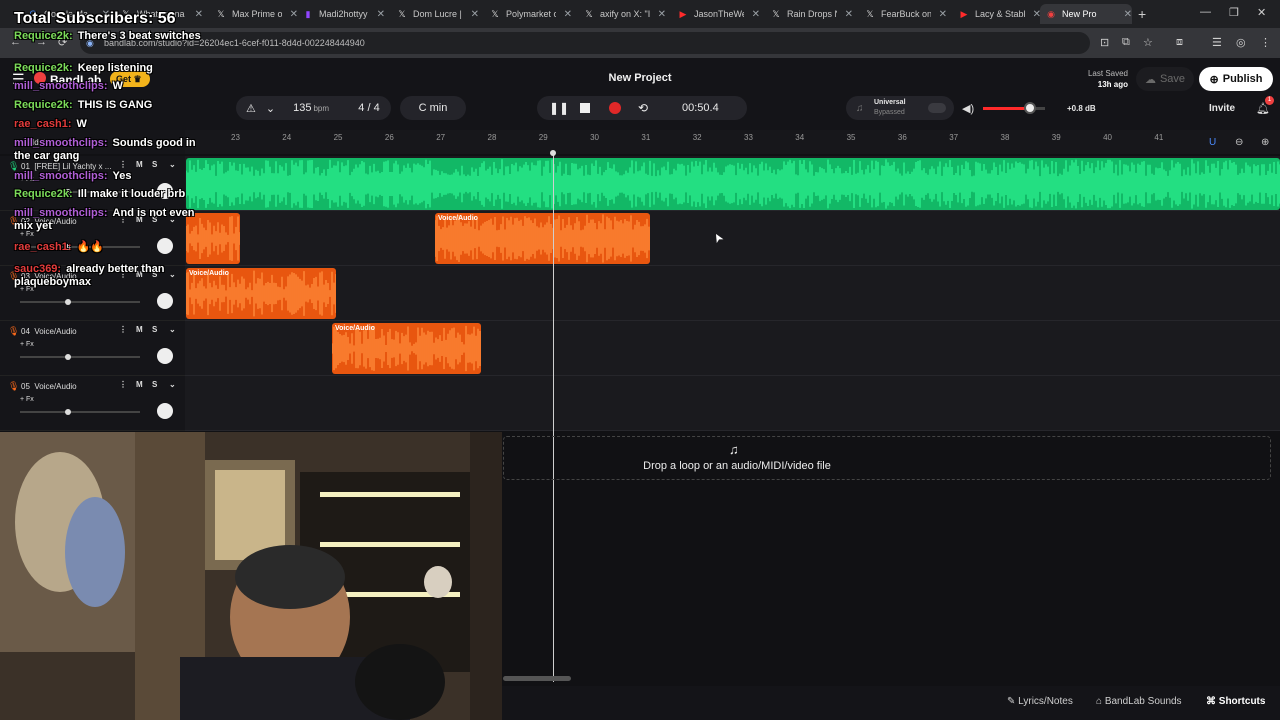  Describe the element at coordinates (49, 386) in the screenshot. I see `track-title: 05 Voice/Audio` at that location.